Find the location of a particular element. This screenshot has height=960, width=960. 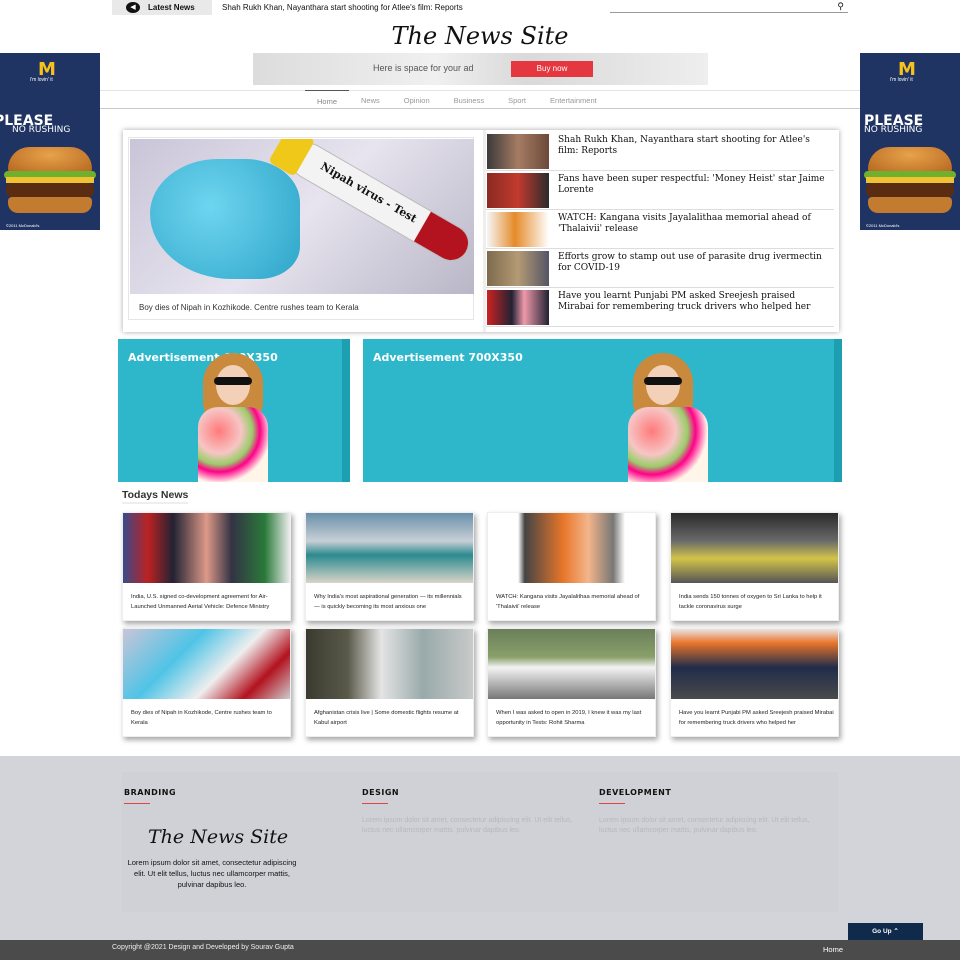

nav-item-news: News is located at coordinates (370, 99).